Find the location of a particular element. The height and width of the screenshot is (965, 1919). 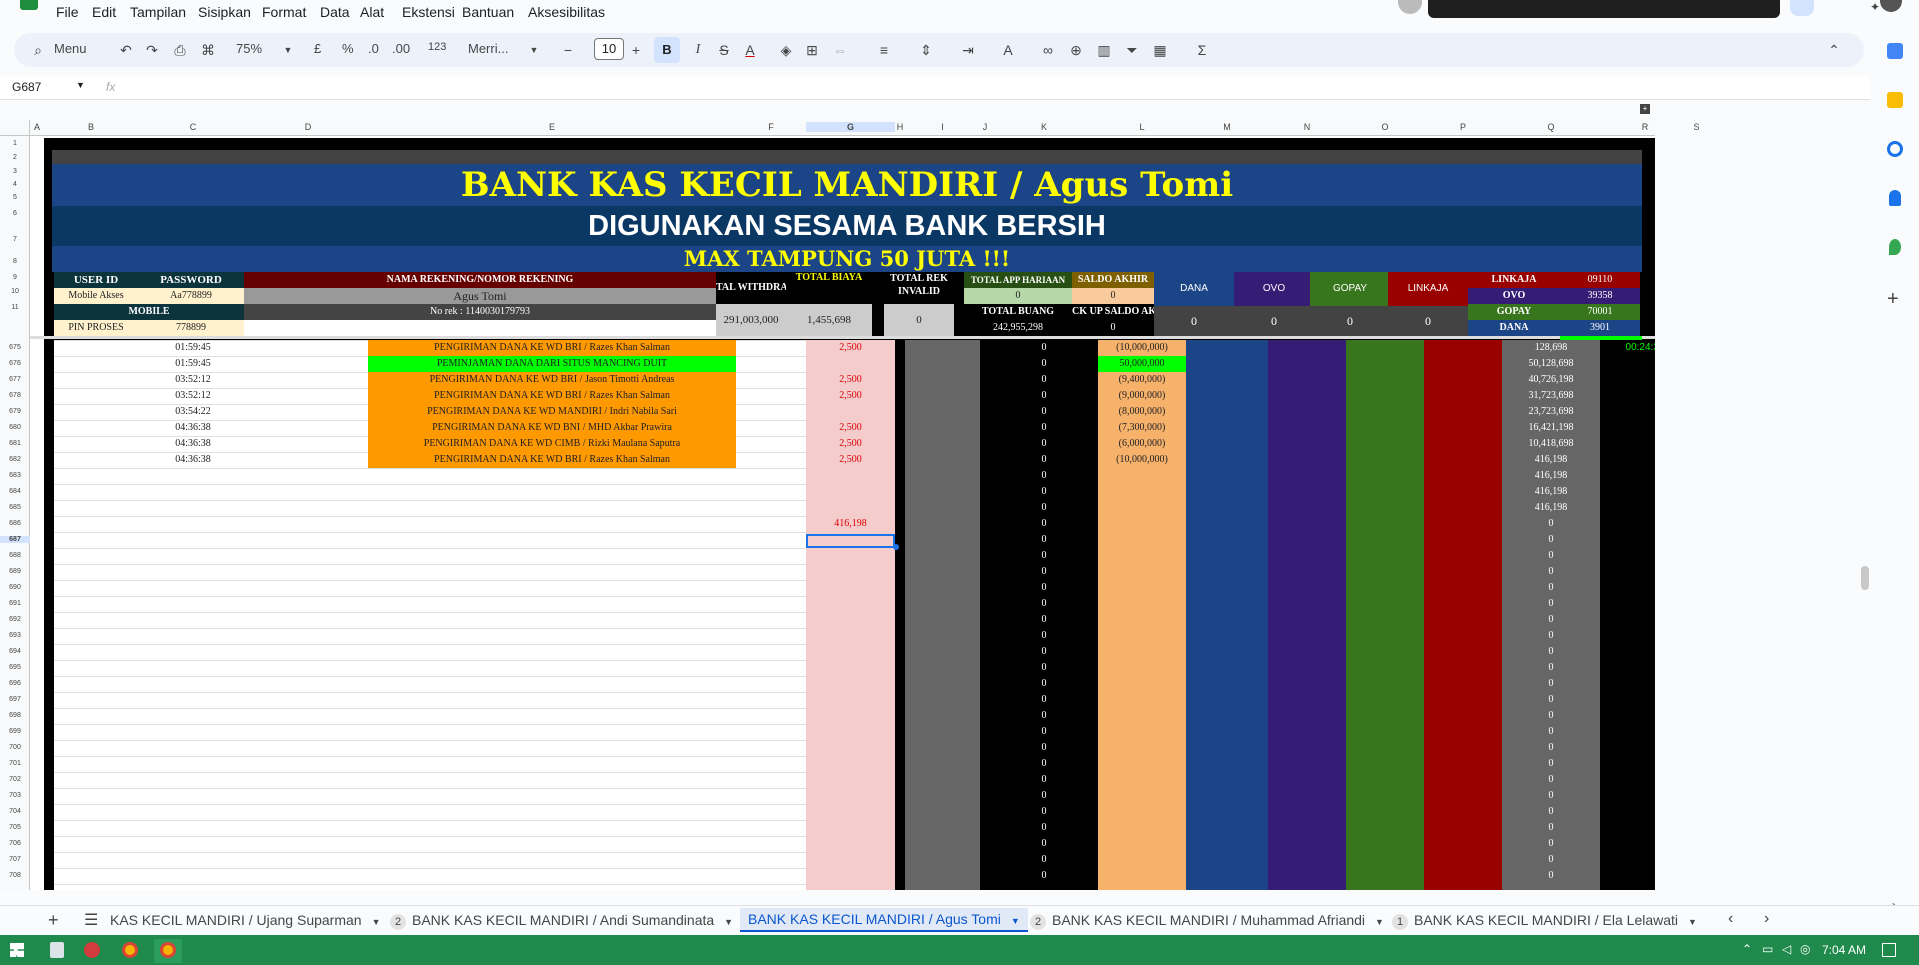

vertical-scrollbar is located at coordinates (1865, 578).